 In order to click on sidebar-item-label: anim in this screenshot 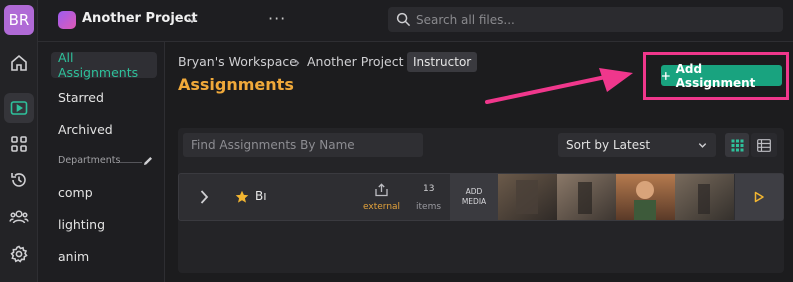, I will do `click(74, 256)`.